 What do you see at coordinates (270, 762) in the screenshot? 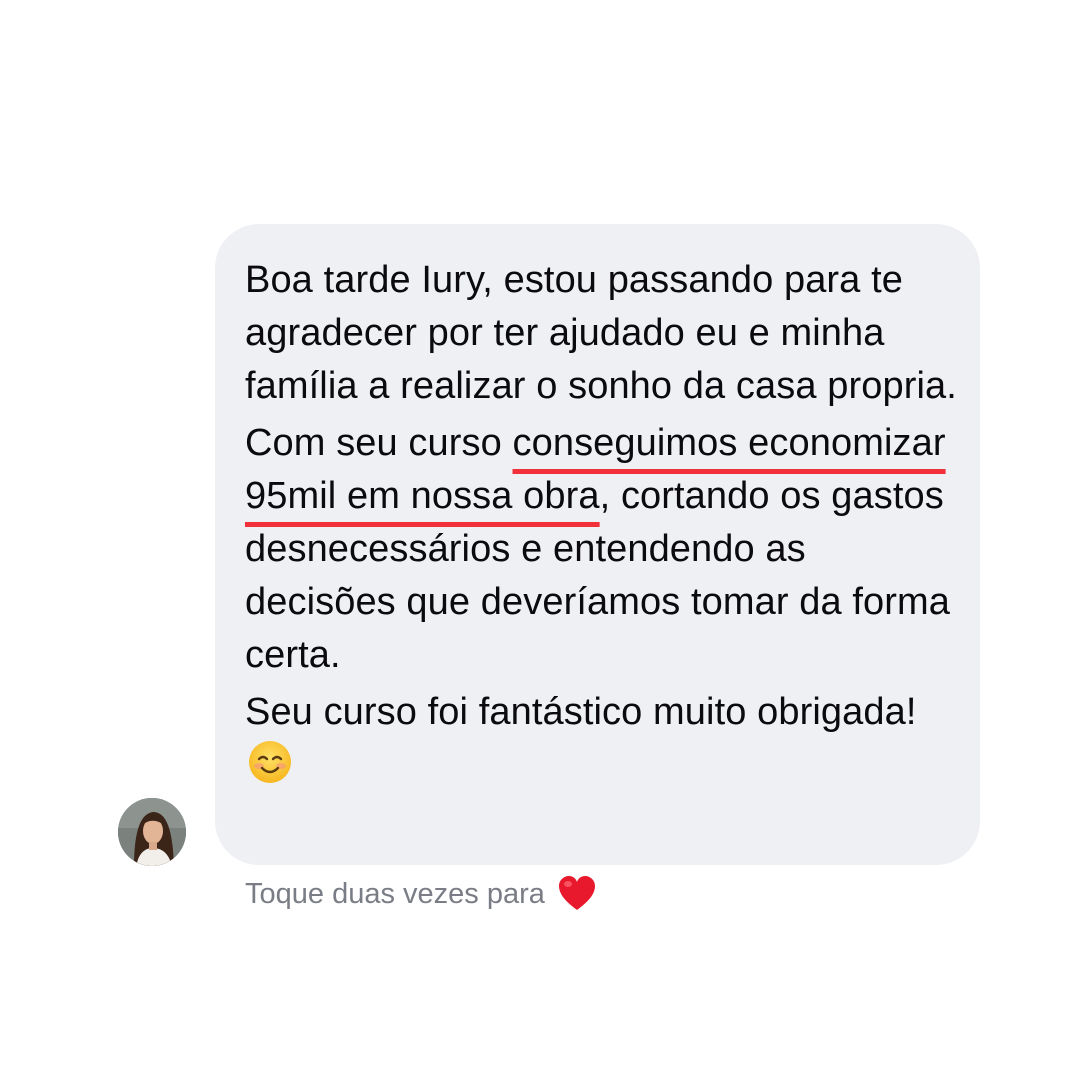
I see `smiling-face-icon` at bounding box center [270, 762].